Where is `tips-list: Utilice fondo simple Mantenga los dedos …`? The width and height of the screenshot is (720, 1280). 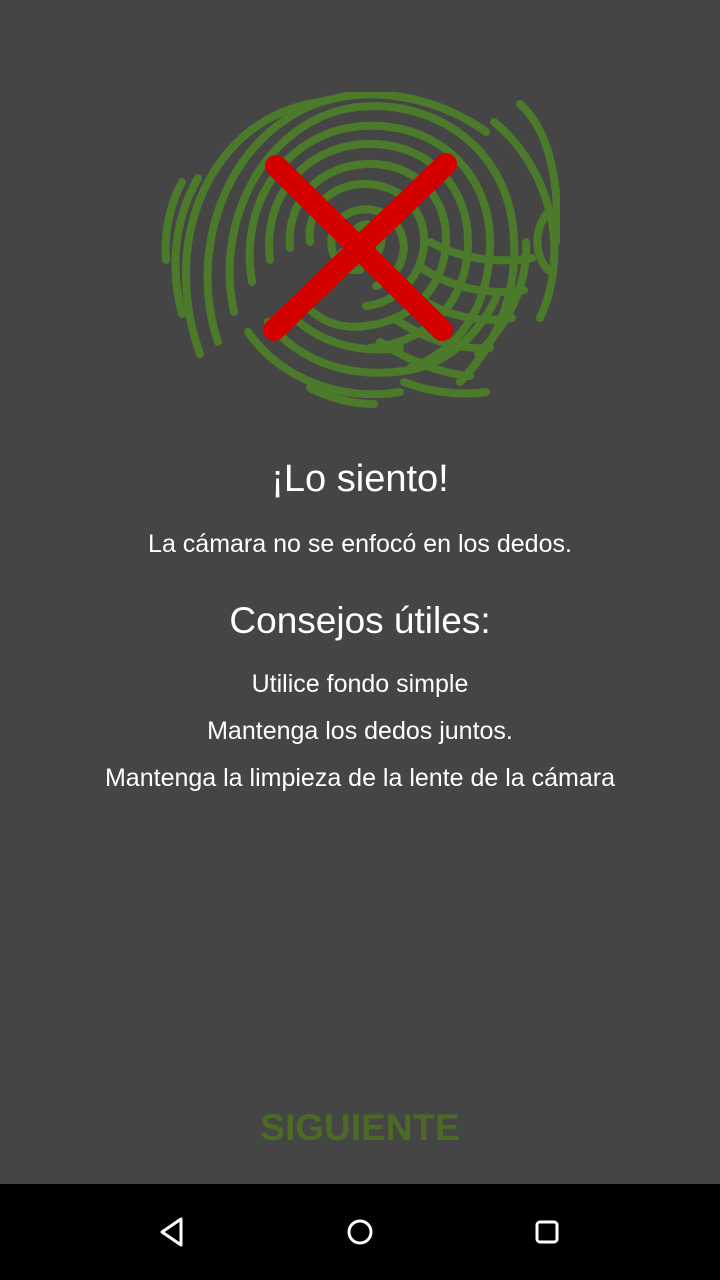
tips-list: Utilice fondo simple Mantenga los dedos … is located at coordinates (360, 738).